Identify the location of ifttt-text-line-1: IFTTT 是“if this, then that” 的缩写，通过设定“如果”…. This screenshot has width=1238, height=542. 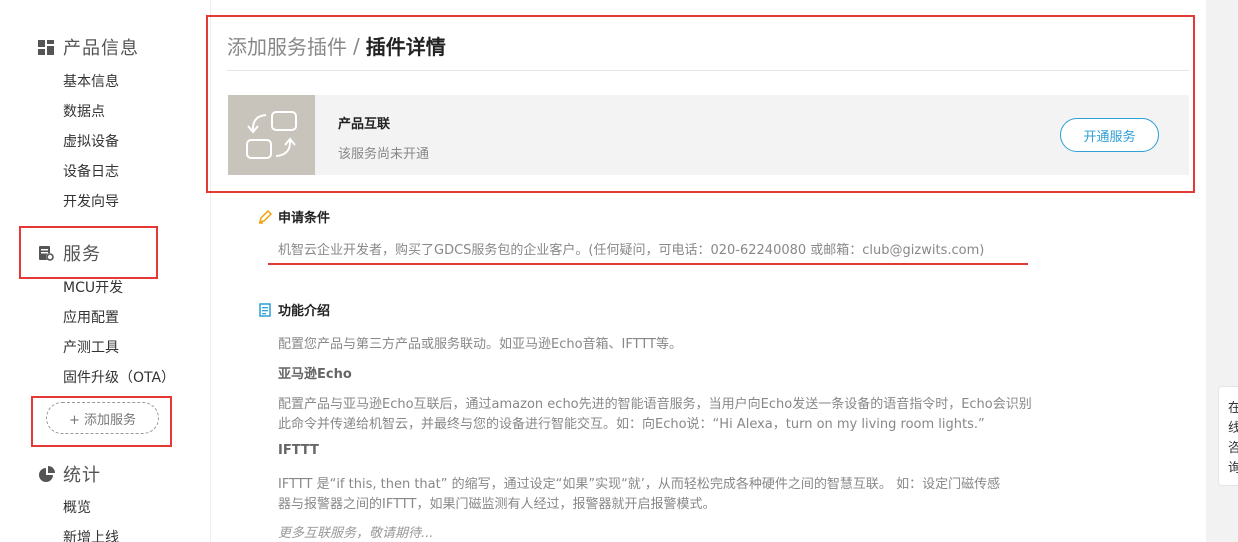
(639, 484).